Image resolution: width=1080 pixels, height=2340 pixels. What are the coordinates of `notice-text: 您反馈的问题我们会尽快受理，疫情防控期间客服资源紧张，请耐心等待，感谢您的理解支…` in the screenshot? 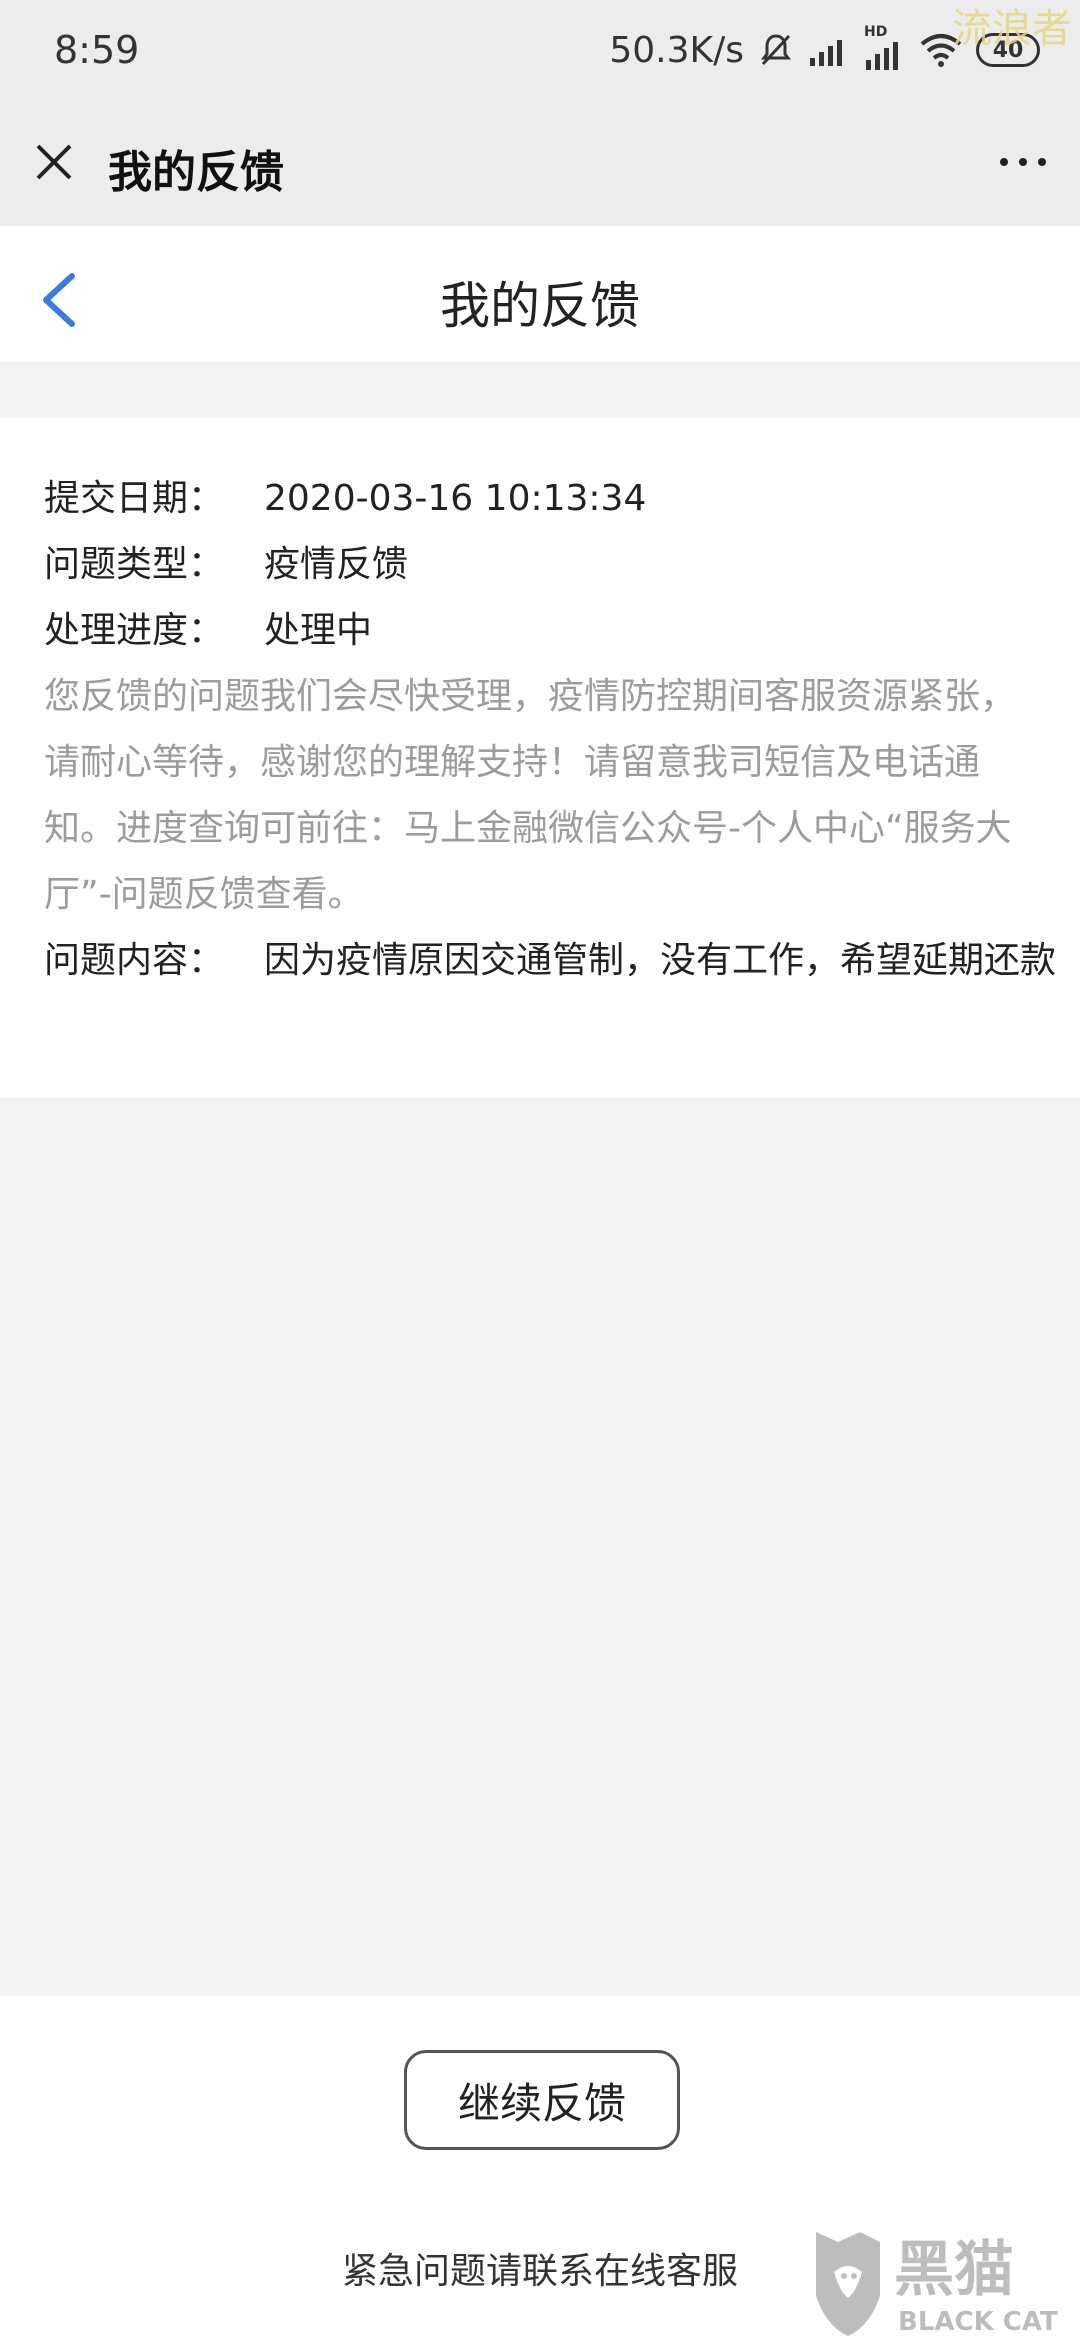 It's located at (530, 795).